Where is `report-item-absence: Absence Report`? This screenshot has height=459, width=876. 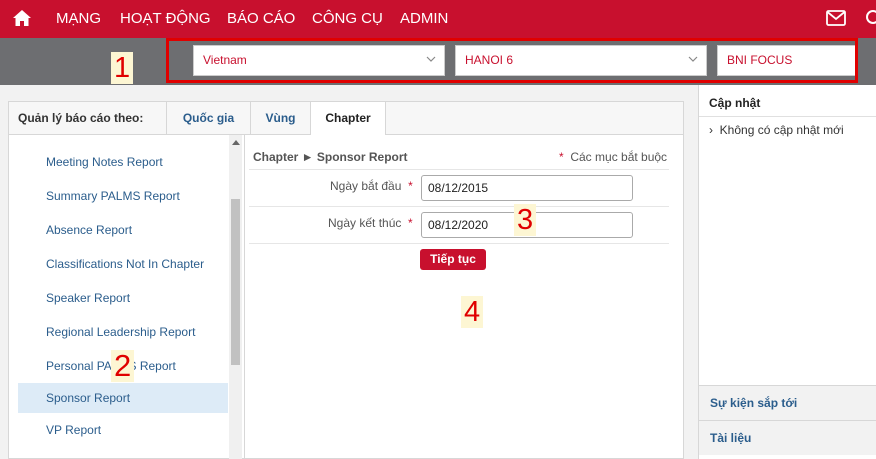
report-item-absence: Absence Report is located at coordinates (123, 230).